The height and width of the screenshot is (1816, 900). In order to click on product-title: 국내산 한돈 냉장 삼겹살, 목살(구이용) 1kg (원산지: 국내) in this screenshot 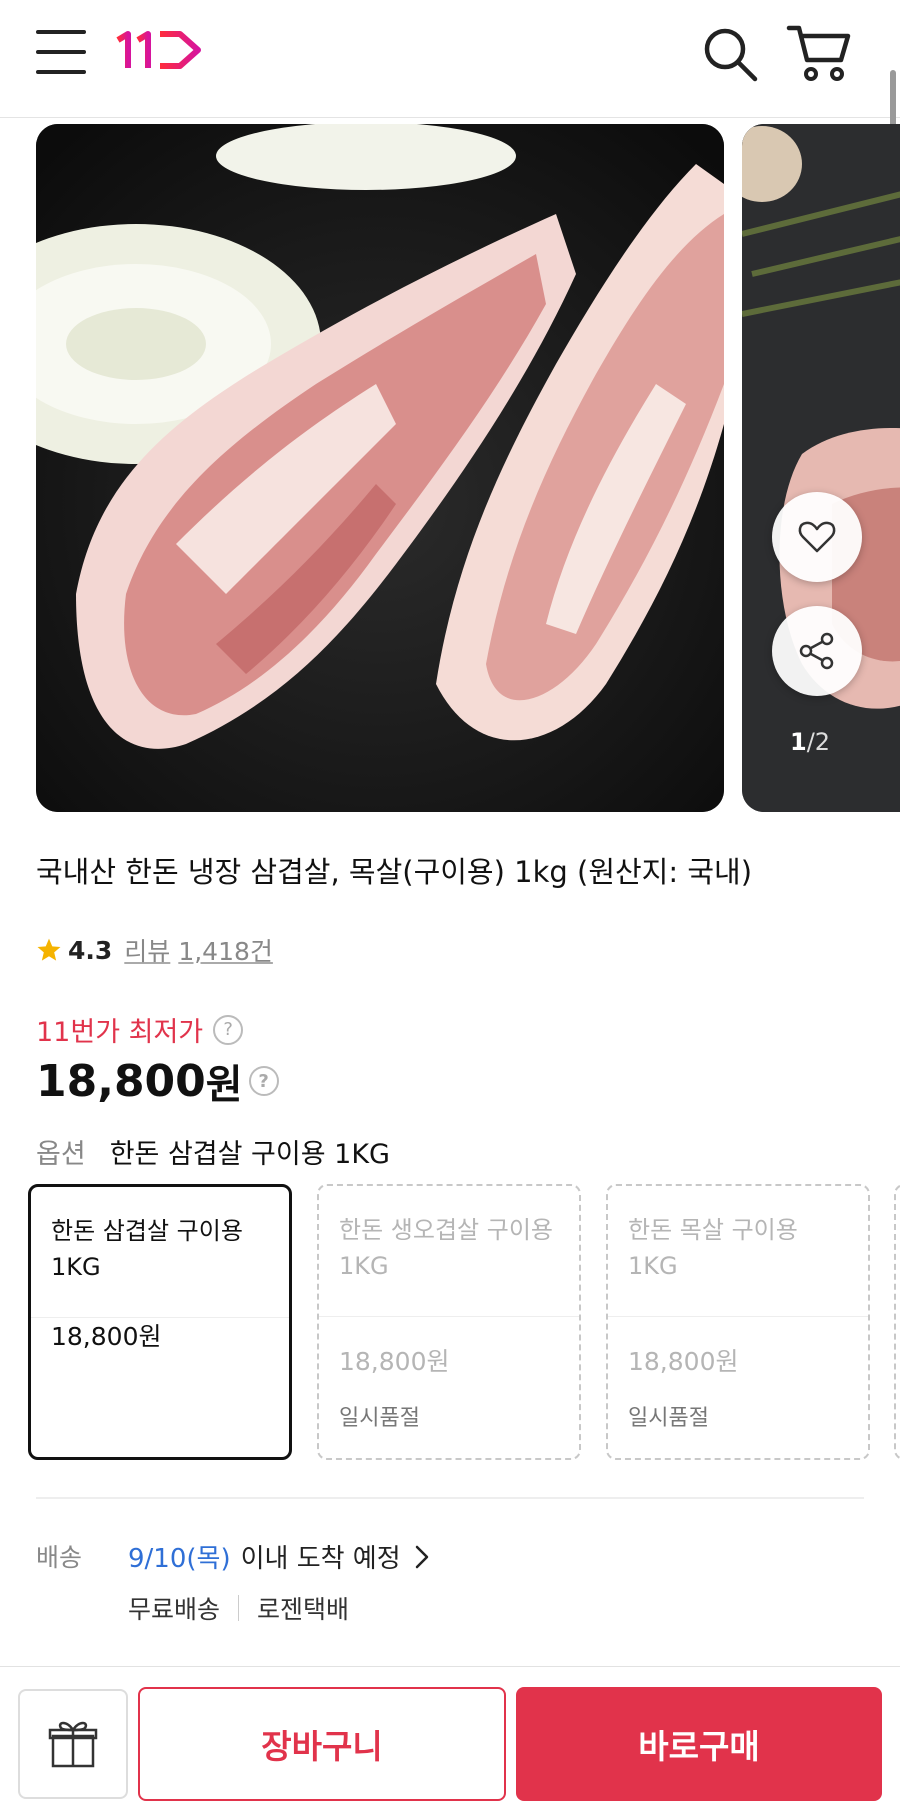, I will do `click(394, 872)`.